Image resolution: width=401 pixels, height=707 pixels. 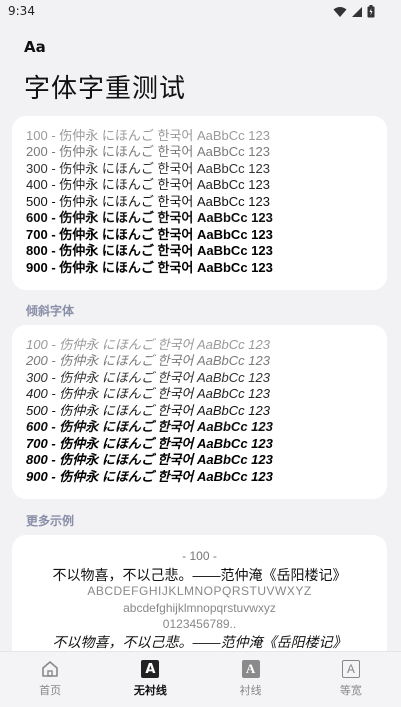 What do you see at coordinates (148, 168) in the screenshot?
I see `weight-row-300: 300 - 伤仲永 にほんご 한국어 AaBbCc 123` at bounding box center [148, 168].